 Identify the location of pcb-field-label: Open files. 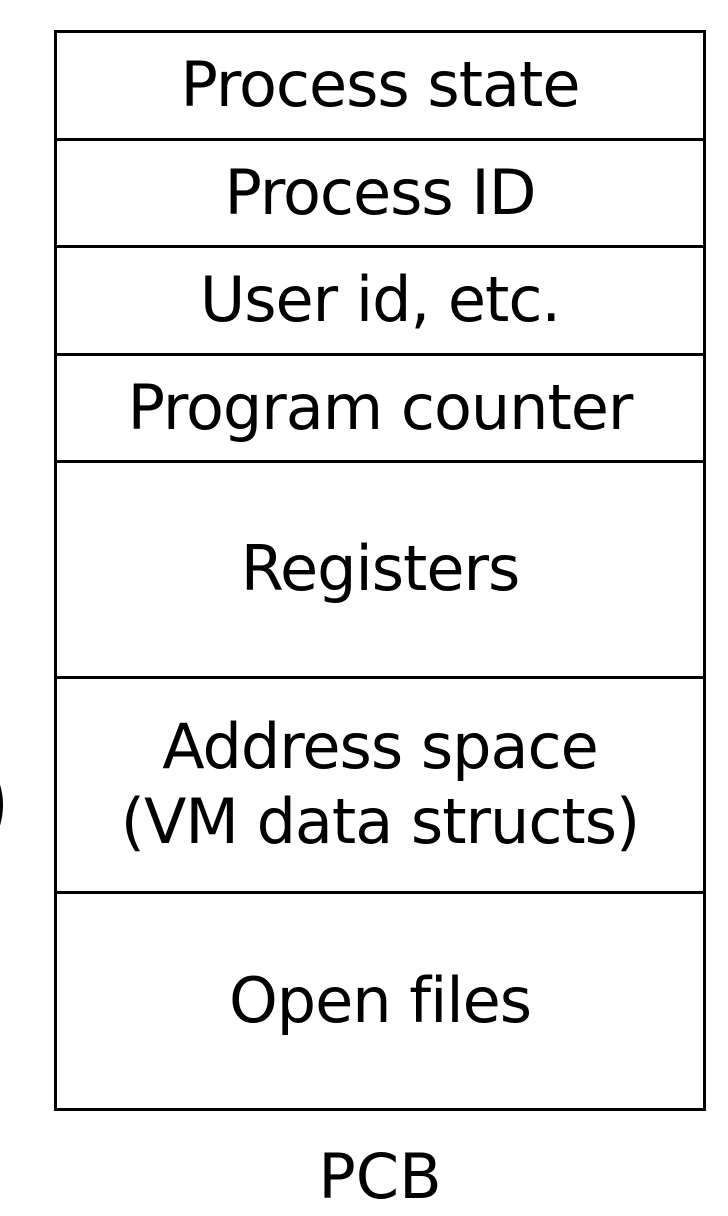
(380, 1000).